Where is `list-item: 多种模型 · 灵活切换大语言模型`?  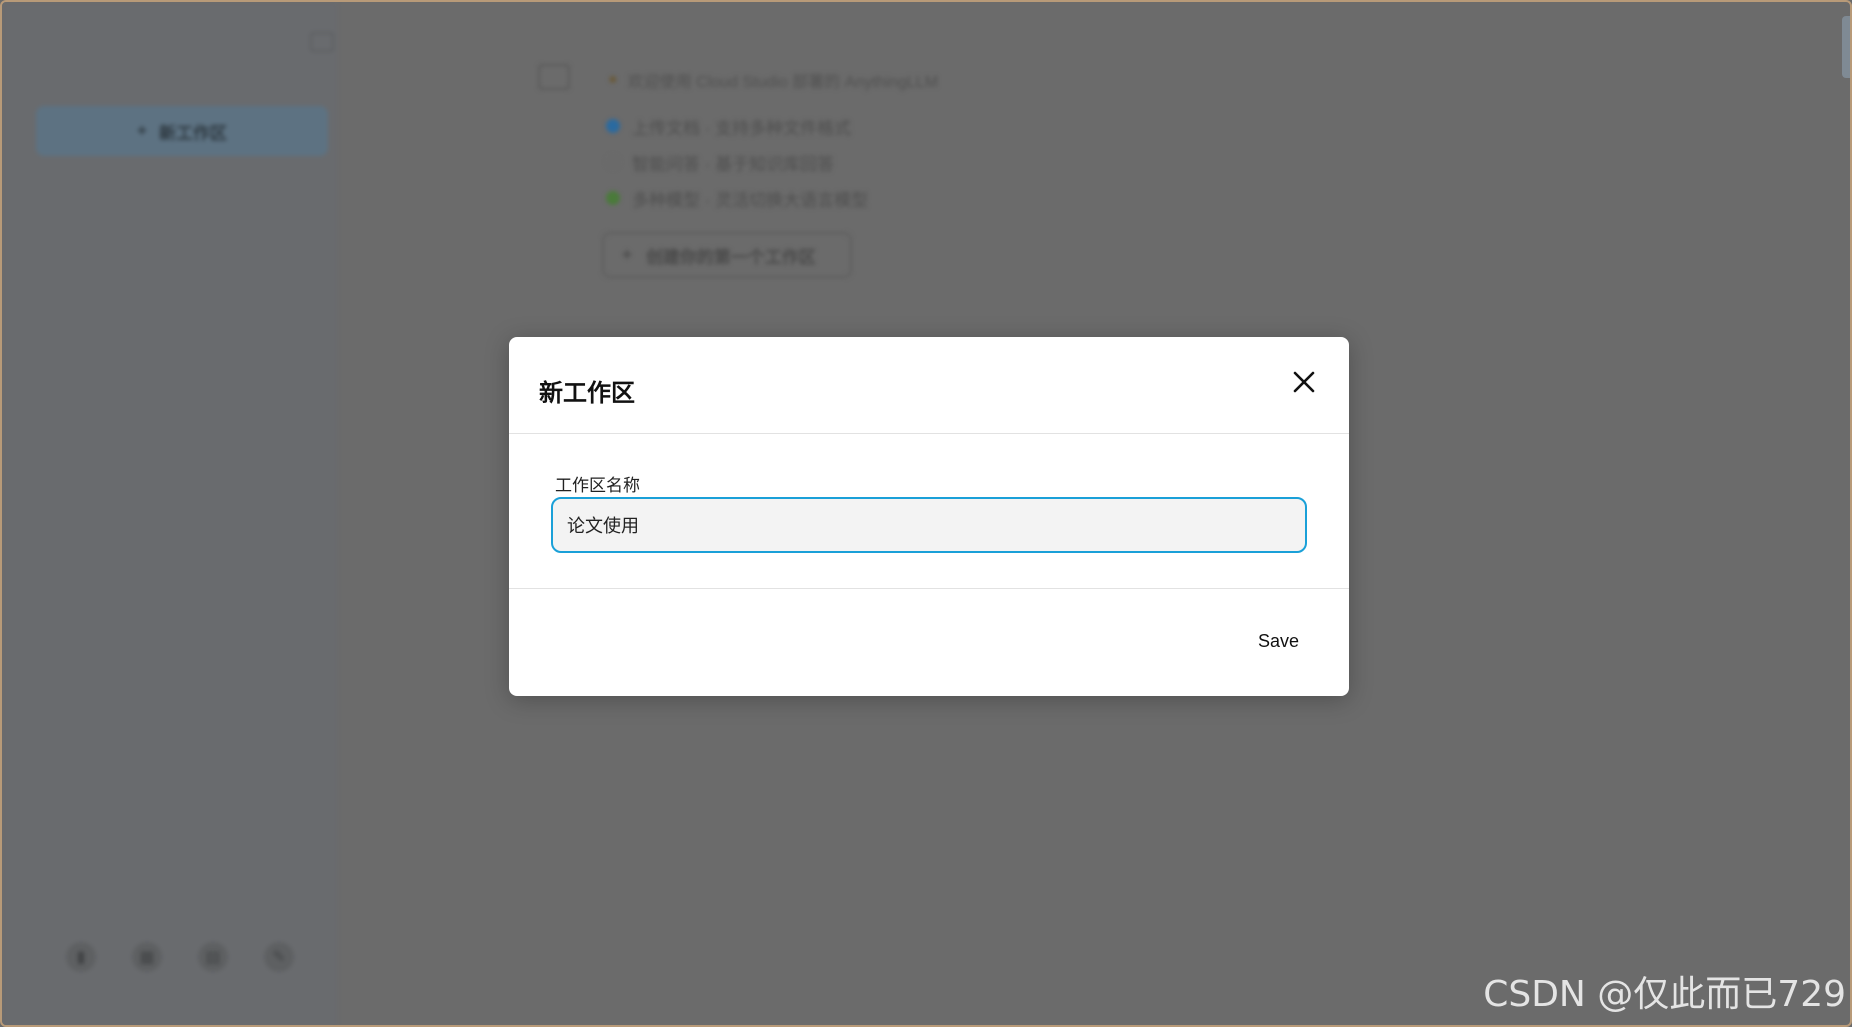 list-item: 多种模型 · 灵活切换大语言模型 is located at coordinates (737, 198).